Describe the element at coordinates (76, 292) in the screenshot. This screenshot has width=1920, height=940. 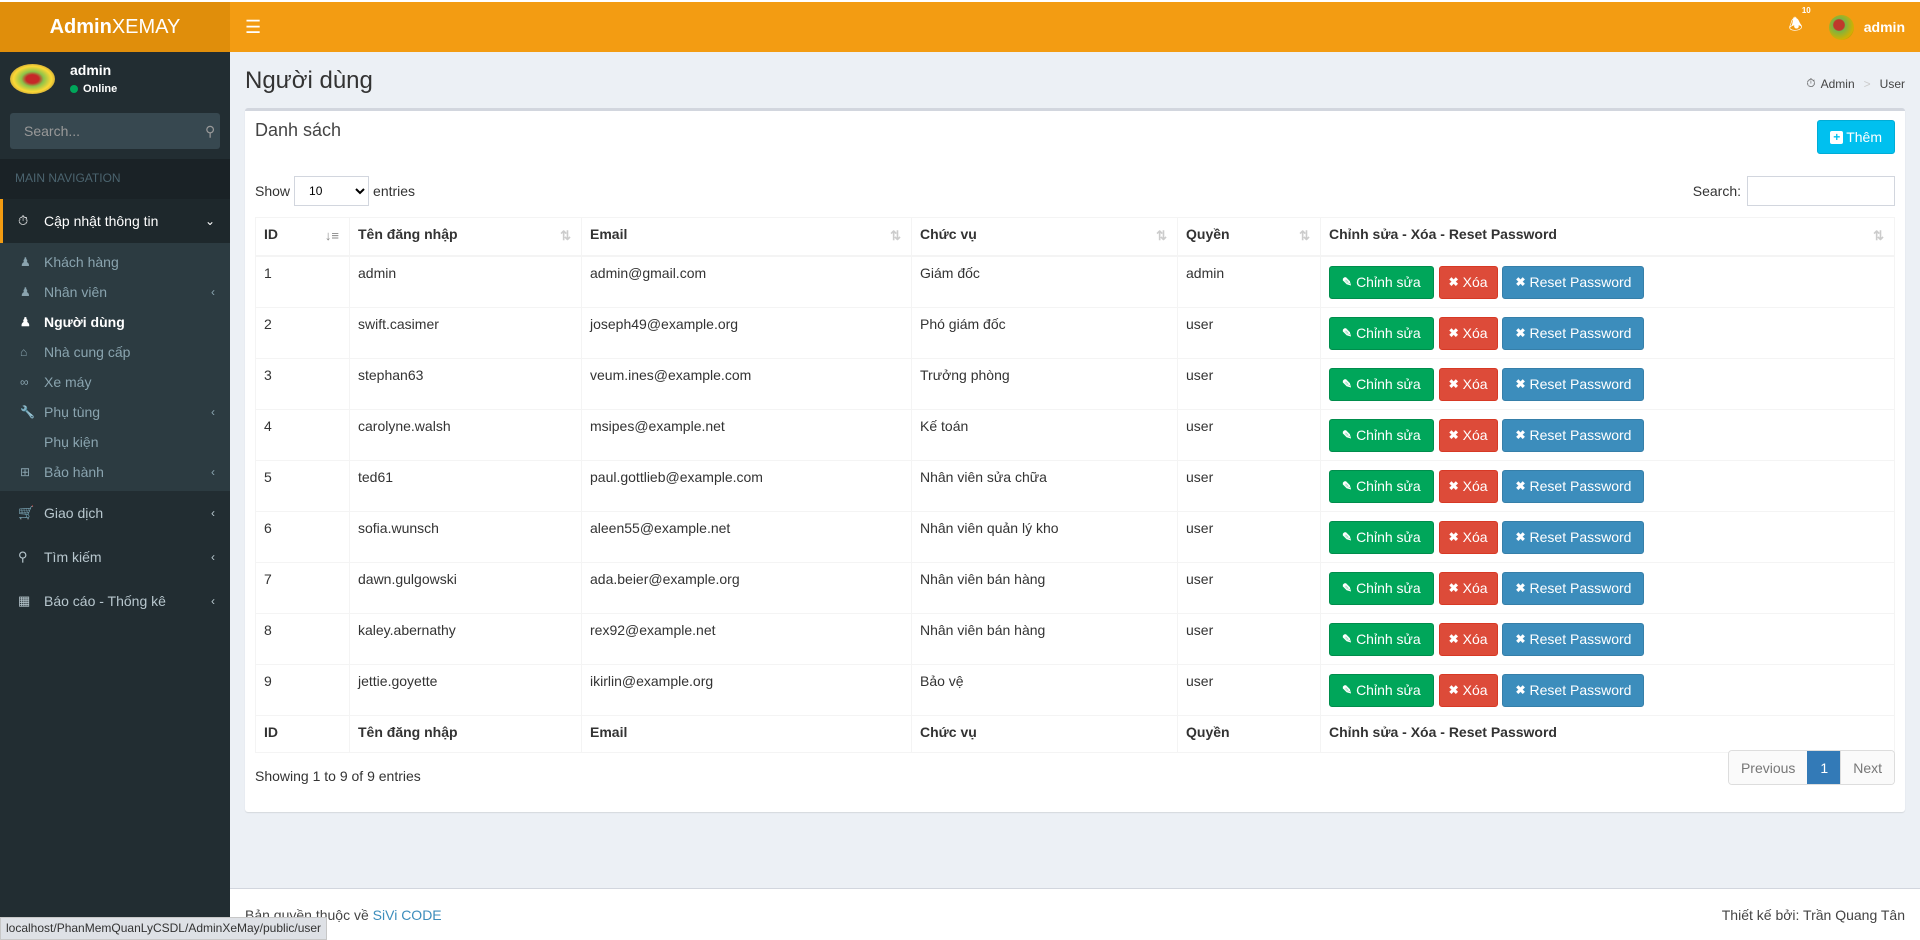
I see `sidebar-item-label: Nhân viên` at that location.